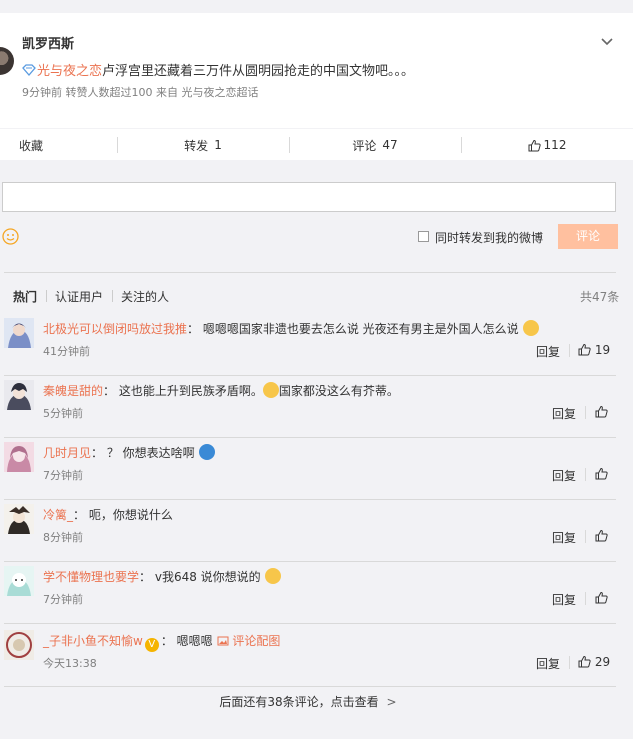 This screenshot has height=739, width=633. I want to click on comment-line: _子非小鱼不知愉w V： 嗯嗯嗯 评论配图, so click(162, 643).